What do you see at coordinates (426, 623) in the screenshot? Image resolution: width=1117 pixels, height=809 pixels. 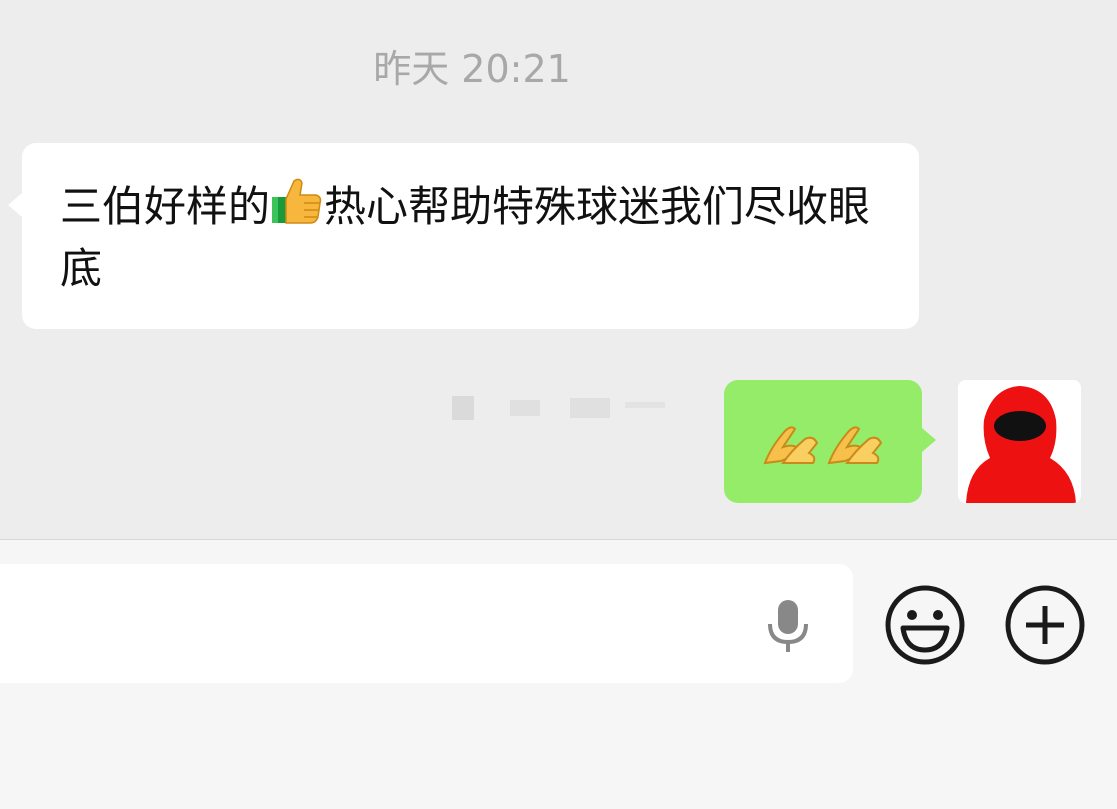 I see `message-input-field` at bounding box center [426, 623].